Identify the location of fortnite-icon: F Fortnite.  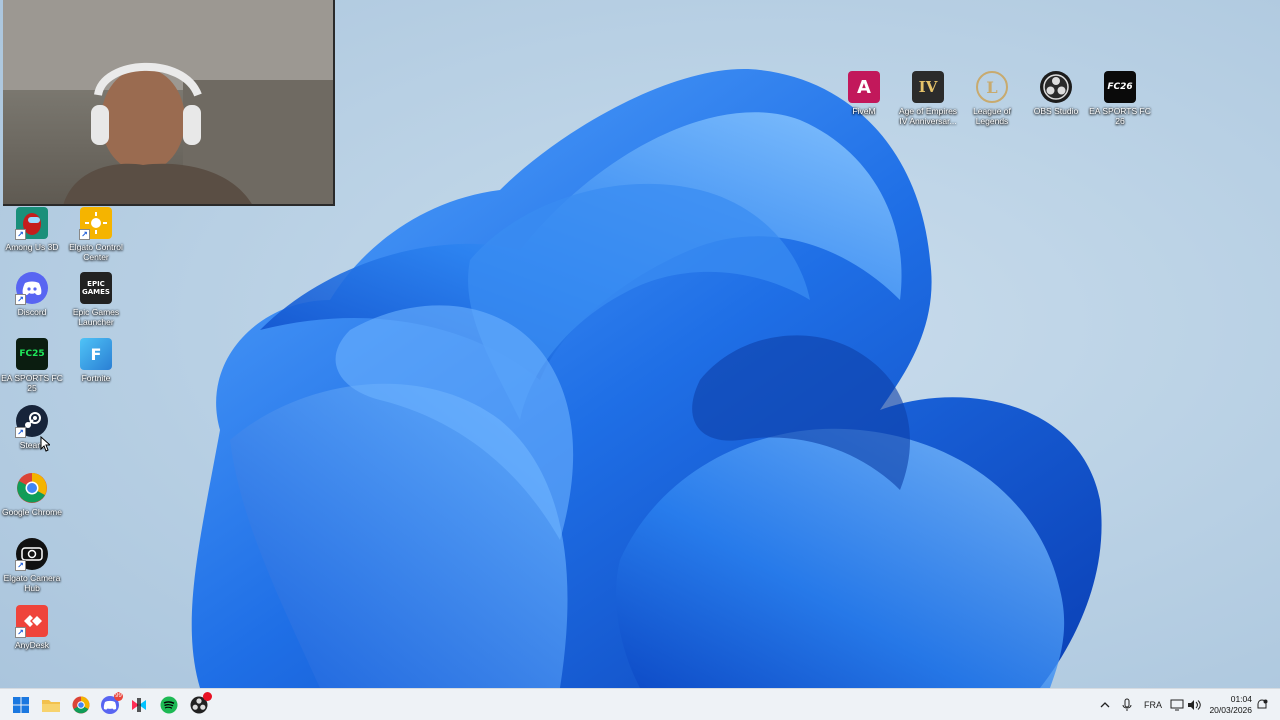
(96, 360).